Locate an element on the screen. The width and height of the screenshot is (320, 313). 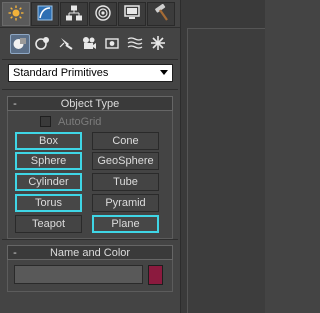
button-label: Teapot is located at coordinates (48, 224).